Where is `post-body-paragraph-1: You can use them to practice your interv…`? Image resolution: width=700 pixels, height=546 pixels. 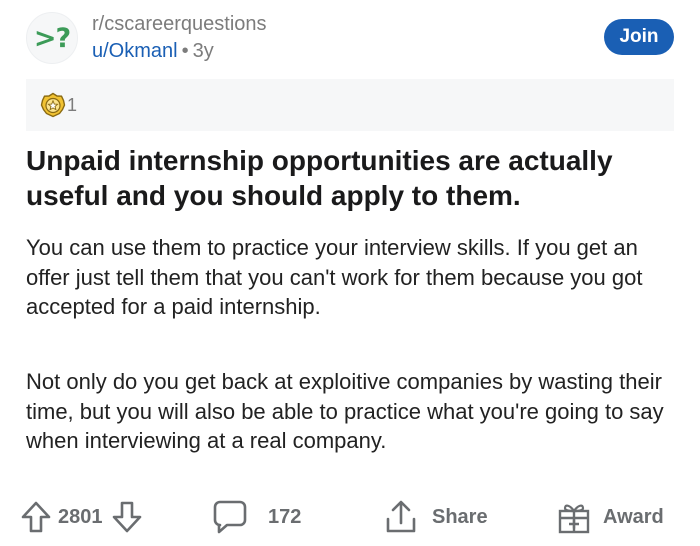
post-body-paragraph-1: You can use them to practice your interv… is located at coordinates (334, 277).